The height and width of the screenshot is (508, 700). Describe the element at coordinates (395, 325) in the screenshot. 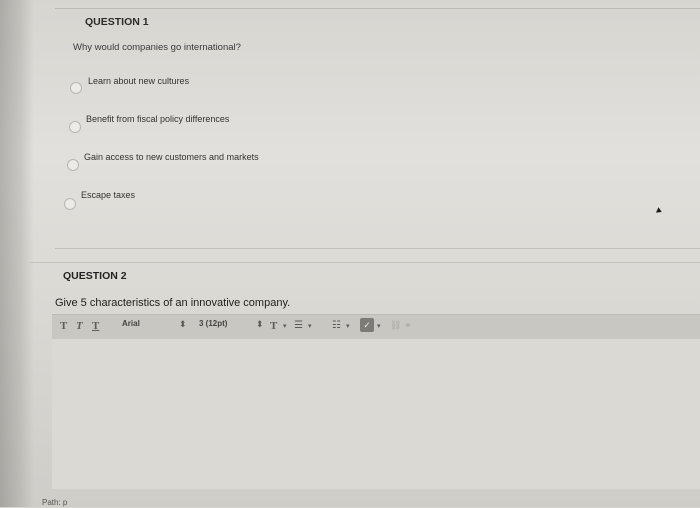

I see `link-icon: ⛓` at that location.